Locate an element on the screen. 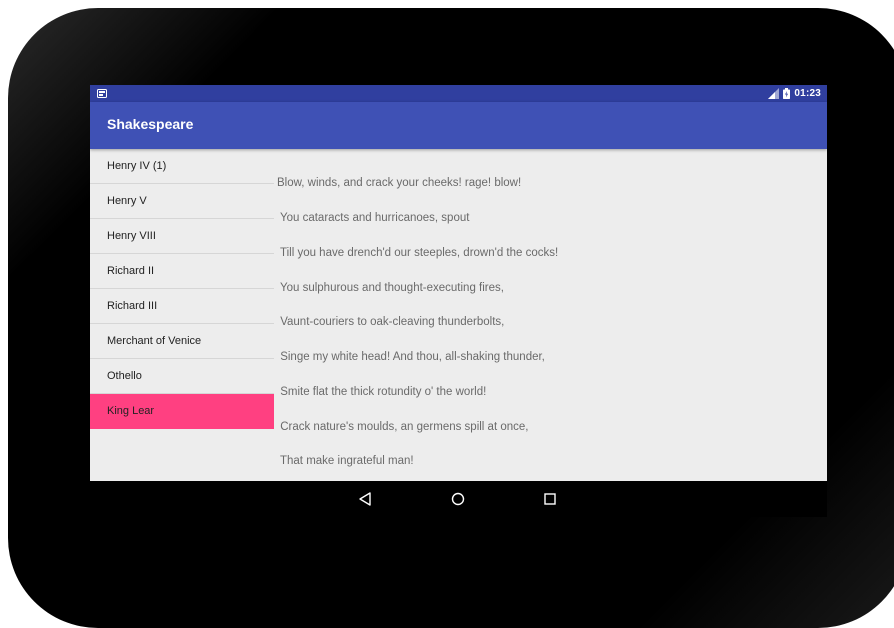 This screenshot has width=894, height=628. list-item-label: King Lear is located at coordinates (131, 411).